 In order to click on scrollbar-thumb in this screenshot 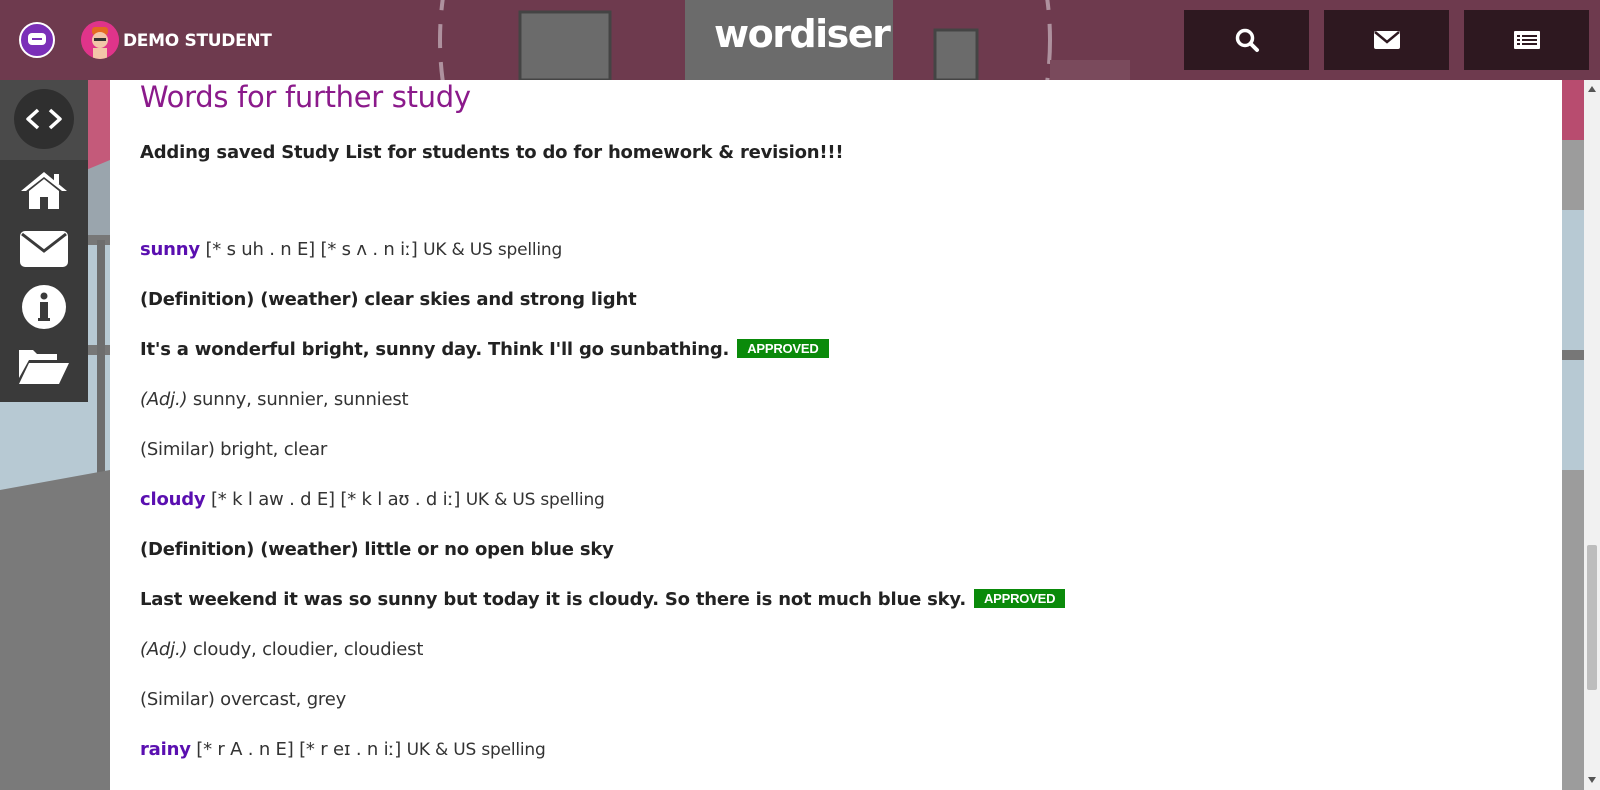, I will do `click(1592, 617)`.